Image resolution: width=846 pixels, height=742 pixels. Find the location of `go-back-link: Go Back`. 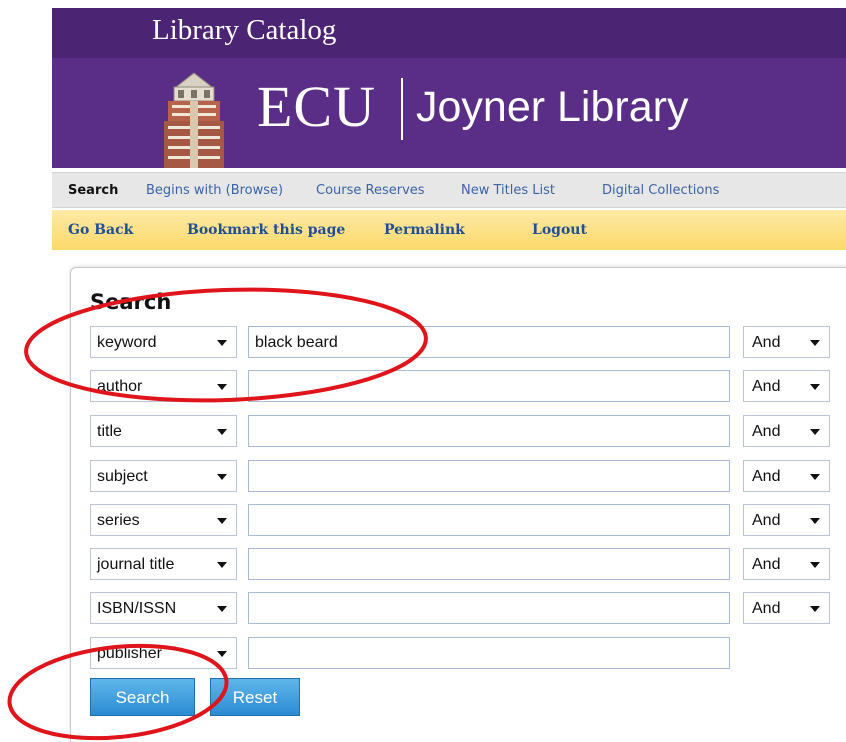

go-back-link: Go Back is located at coordinates (100, 230).